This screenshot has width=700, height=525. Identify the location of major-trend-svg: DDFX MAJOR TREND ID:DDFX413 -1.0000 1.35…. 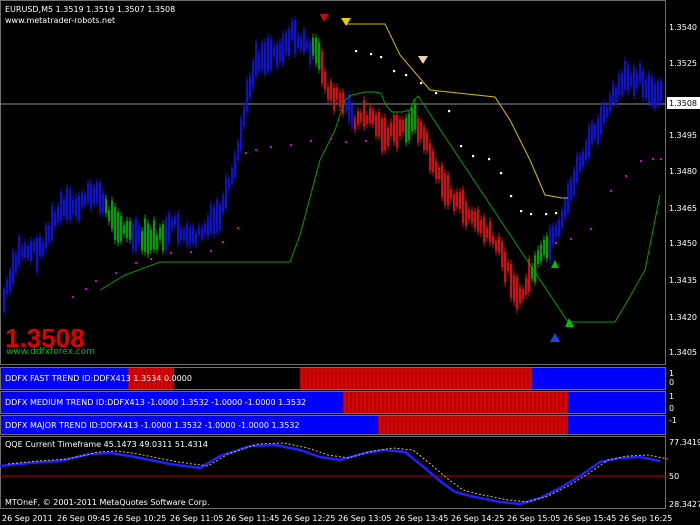
(338, 425).